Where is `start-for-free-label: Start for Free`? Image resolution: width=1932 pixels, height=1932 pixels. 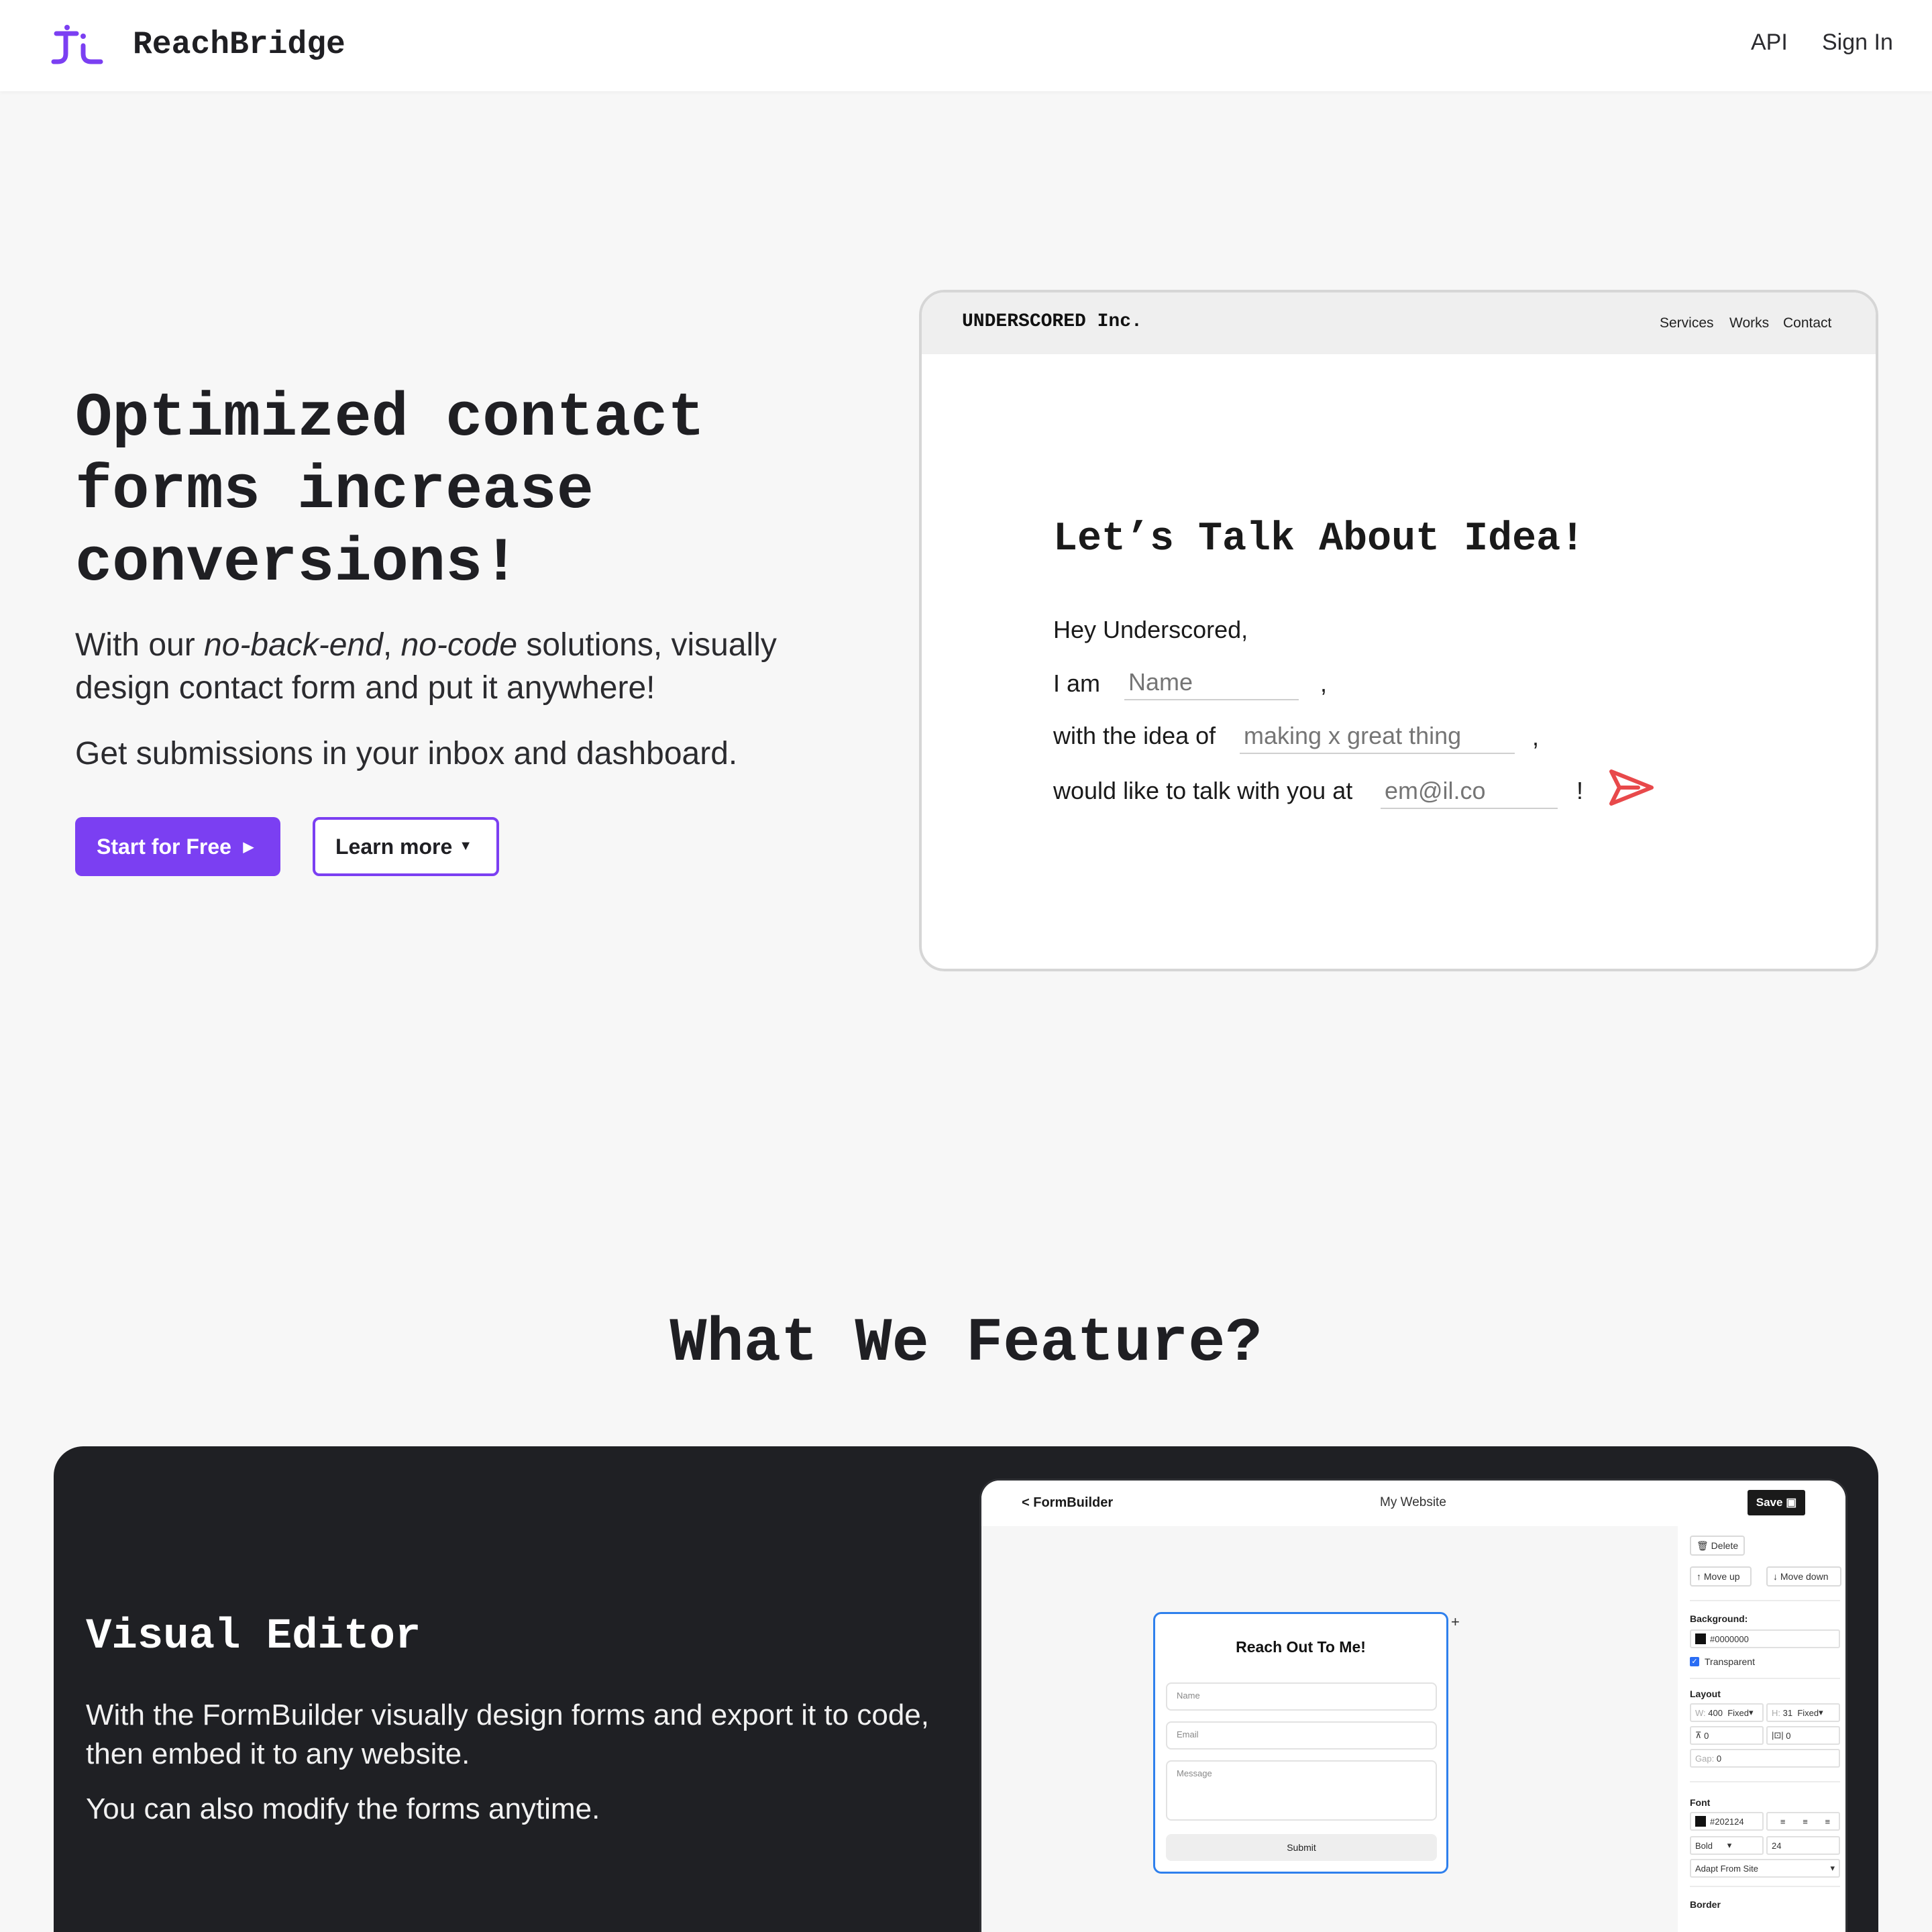
start-for-free-label: Start for Free is located at coordinates (164, 846).